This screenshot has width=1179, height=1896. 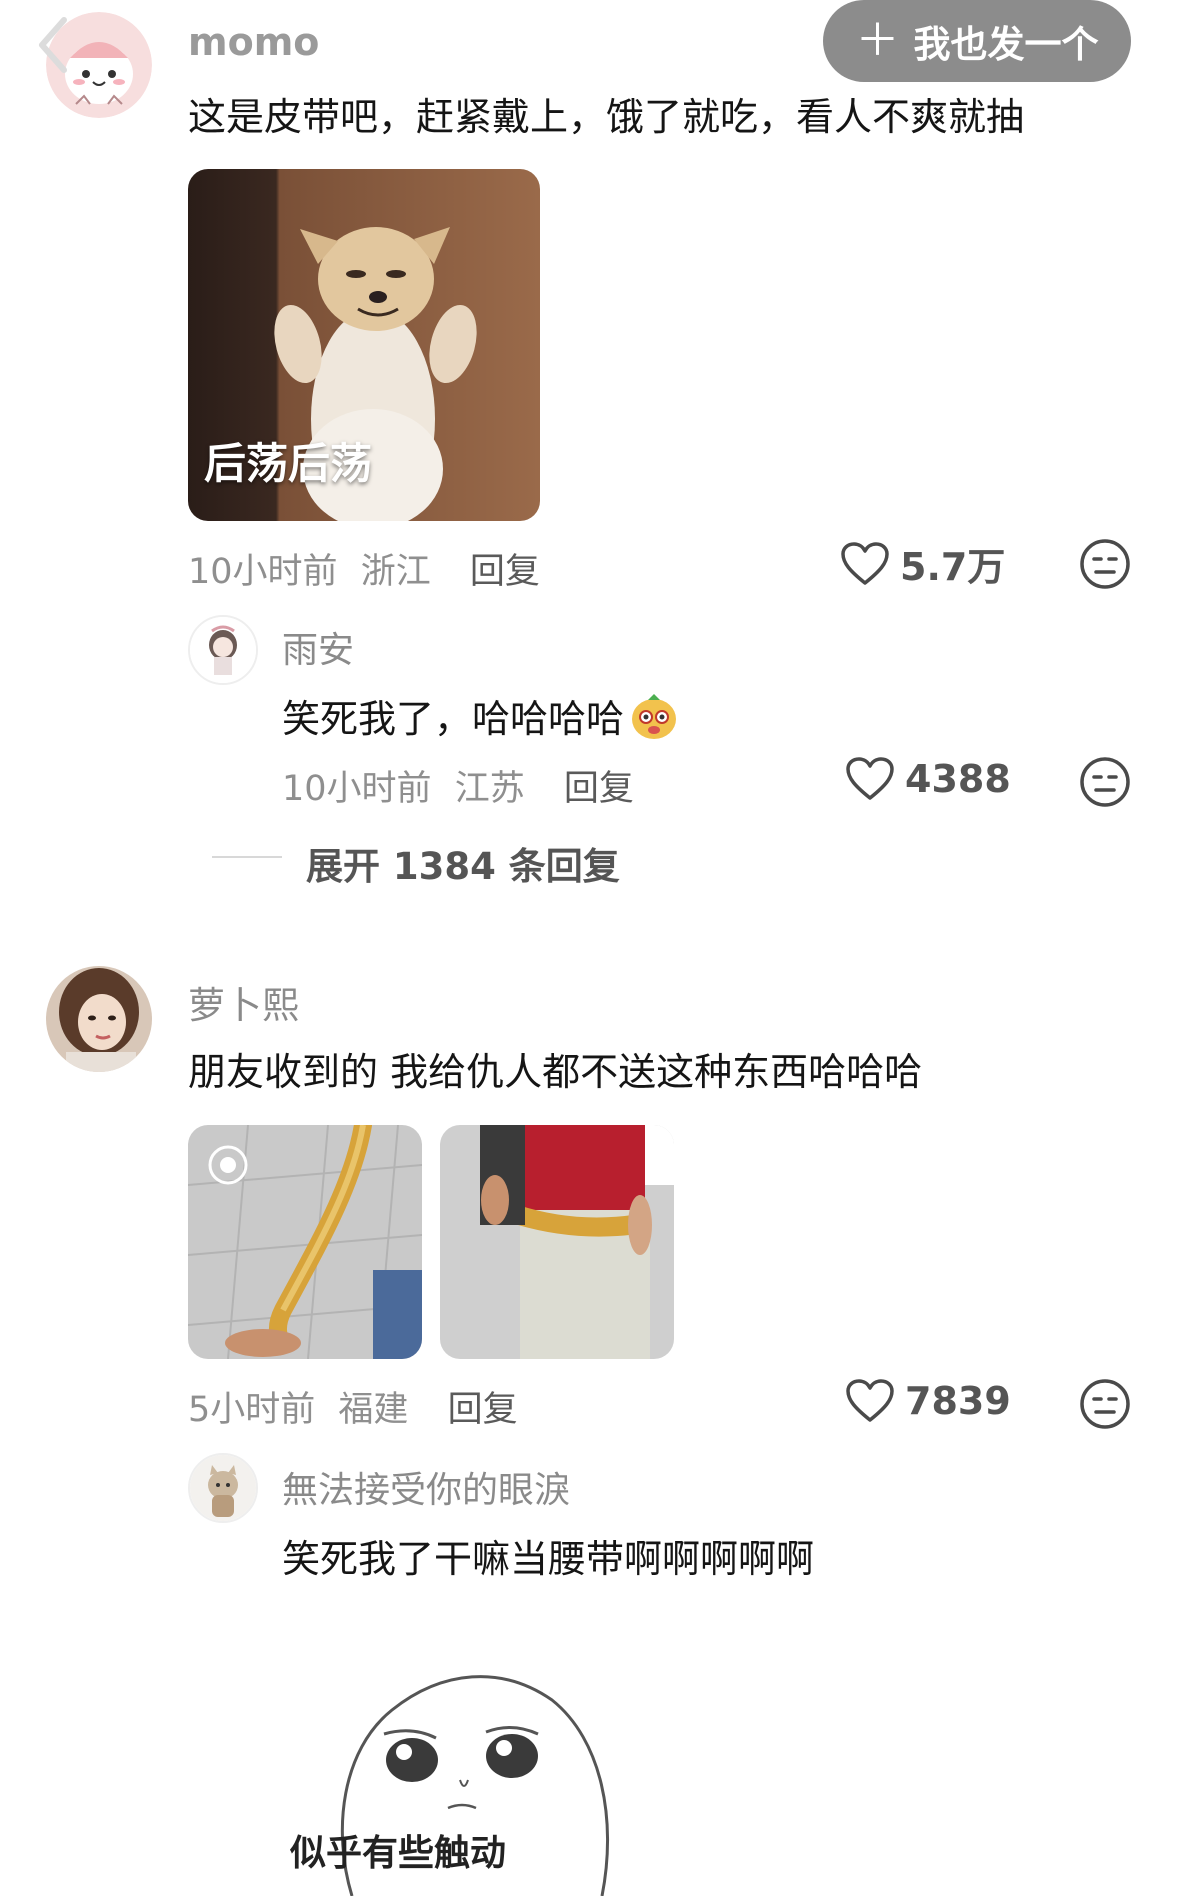 What do you see at coordinates (223, 1488) in the screenshot?
I see `avatar-wufa` at bounding box center [223, 1488].